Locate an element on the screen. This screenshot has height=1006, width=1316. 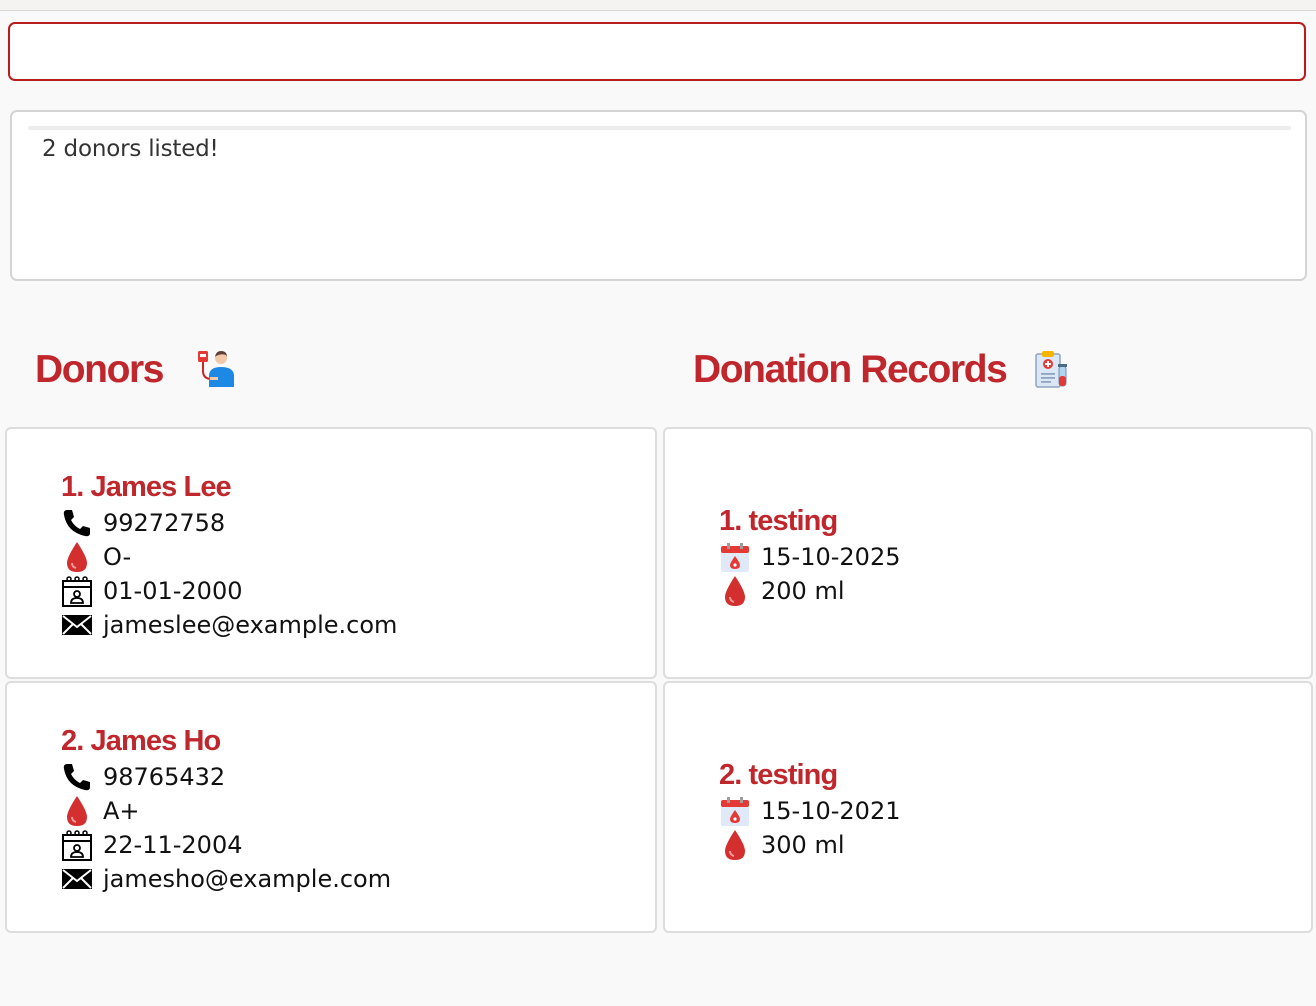
record-date: 15-10-2025 is located at coordinates (831, 557).